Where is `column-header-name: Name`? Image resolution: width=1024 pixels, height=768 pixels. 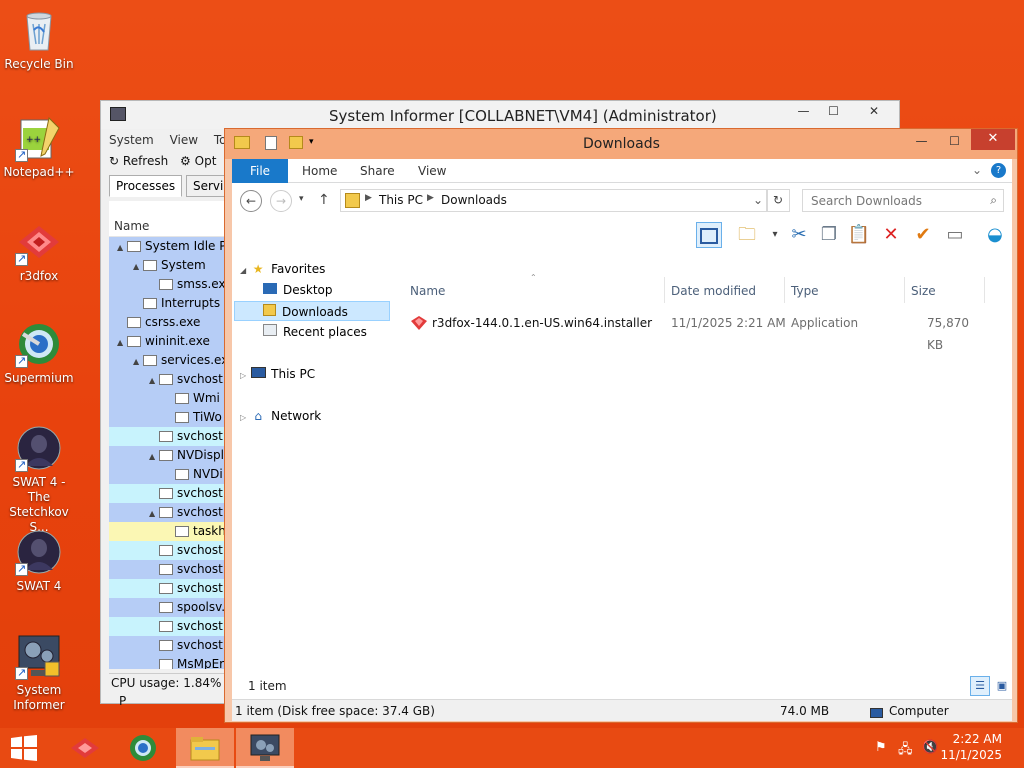 column-header-name: Name is located at coordinates (167, 219).